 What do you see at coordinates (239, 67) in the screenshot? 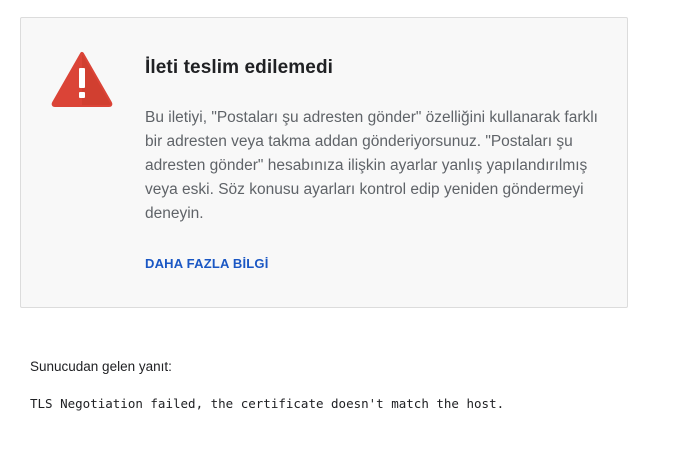
I see `message-title: İleti teslim edilemedi` at bounding box center [239, 67].